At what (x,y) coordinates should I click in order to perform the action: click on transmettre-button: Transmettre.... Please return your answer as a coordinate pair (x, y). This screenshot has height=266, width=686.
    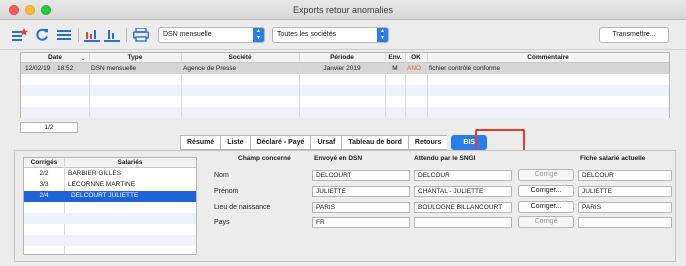
    Looking at the image, I should click on (634, 35).